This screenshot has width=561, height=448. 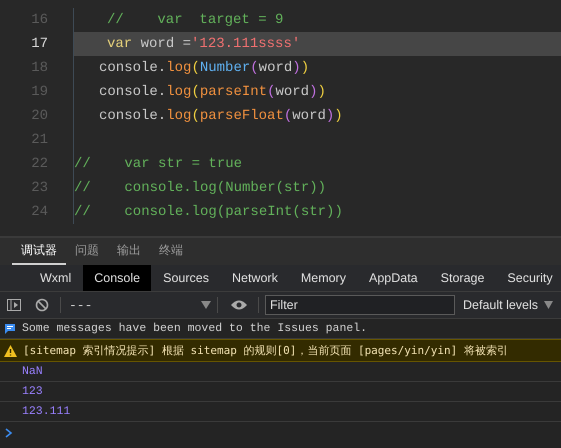 I want to click on code-line: var word ='123.111ssss', so click(x=203, y=44).